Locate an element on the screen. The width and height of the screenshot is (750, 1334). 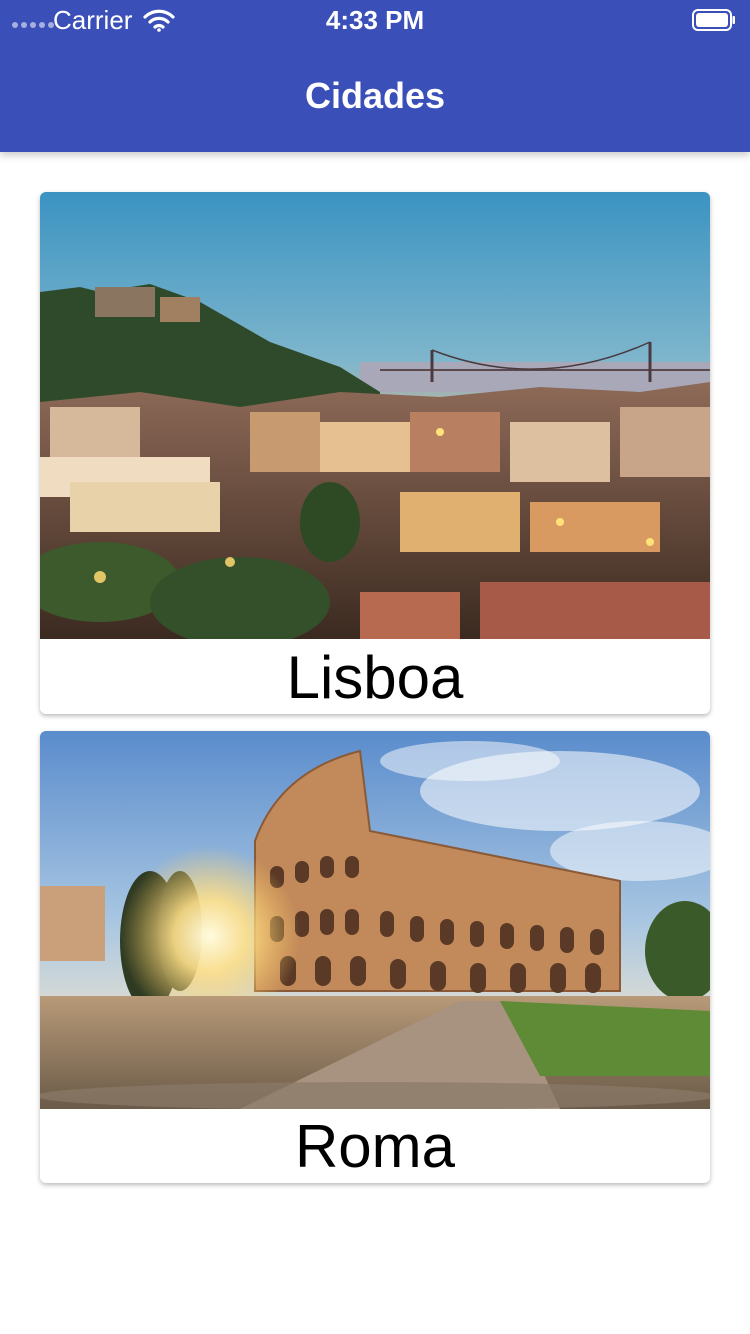
status-time: 4:33 PM is located at coordinates (375, 20).